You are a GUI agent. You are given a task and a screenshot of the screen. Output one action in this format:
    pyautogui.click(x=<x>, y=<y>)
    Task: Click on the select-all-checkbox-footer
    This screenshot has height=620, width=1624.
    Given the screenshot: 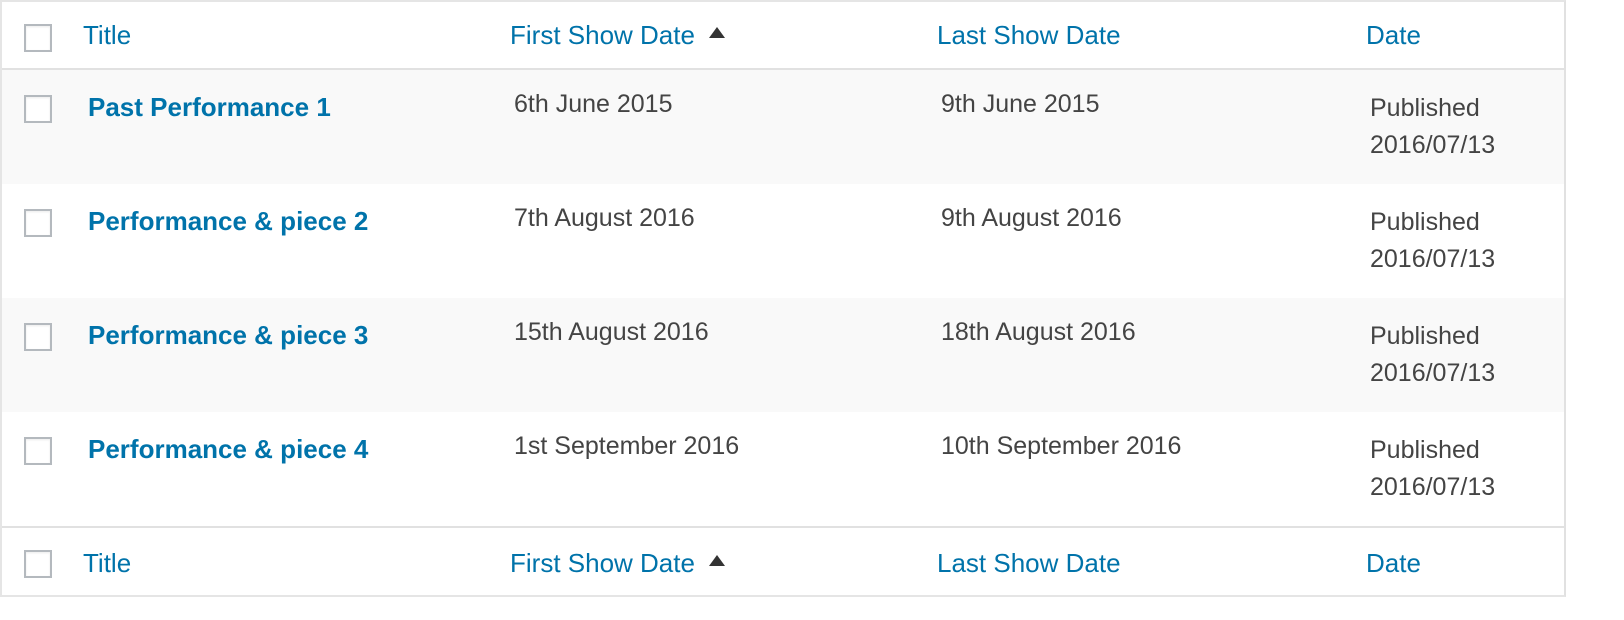 What is the action you would take?
    pyautogui.click(x=38, y=564)
    